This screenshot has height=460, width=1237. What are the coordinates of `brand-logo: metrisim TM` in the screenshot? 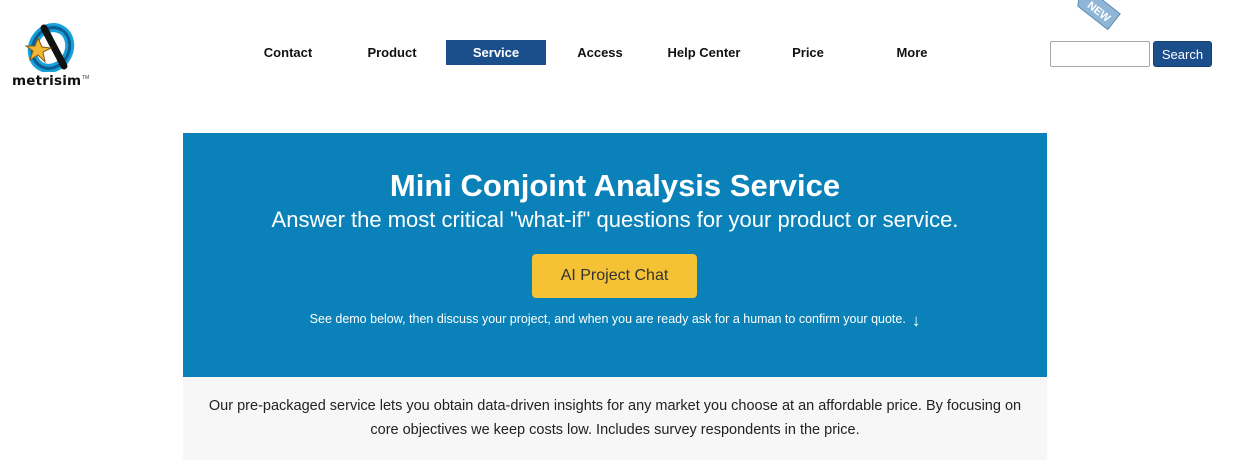 It's located at (51, 55).